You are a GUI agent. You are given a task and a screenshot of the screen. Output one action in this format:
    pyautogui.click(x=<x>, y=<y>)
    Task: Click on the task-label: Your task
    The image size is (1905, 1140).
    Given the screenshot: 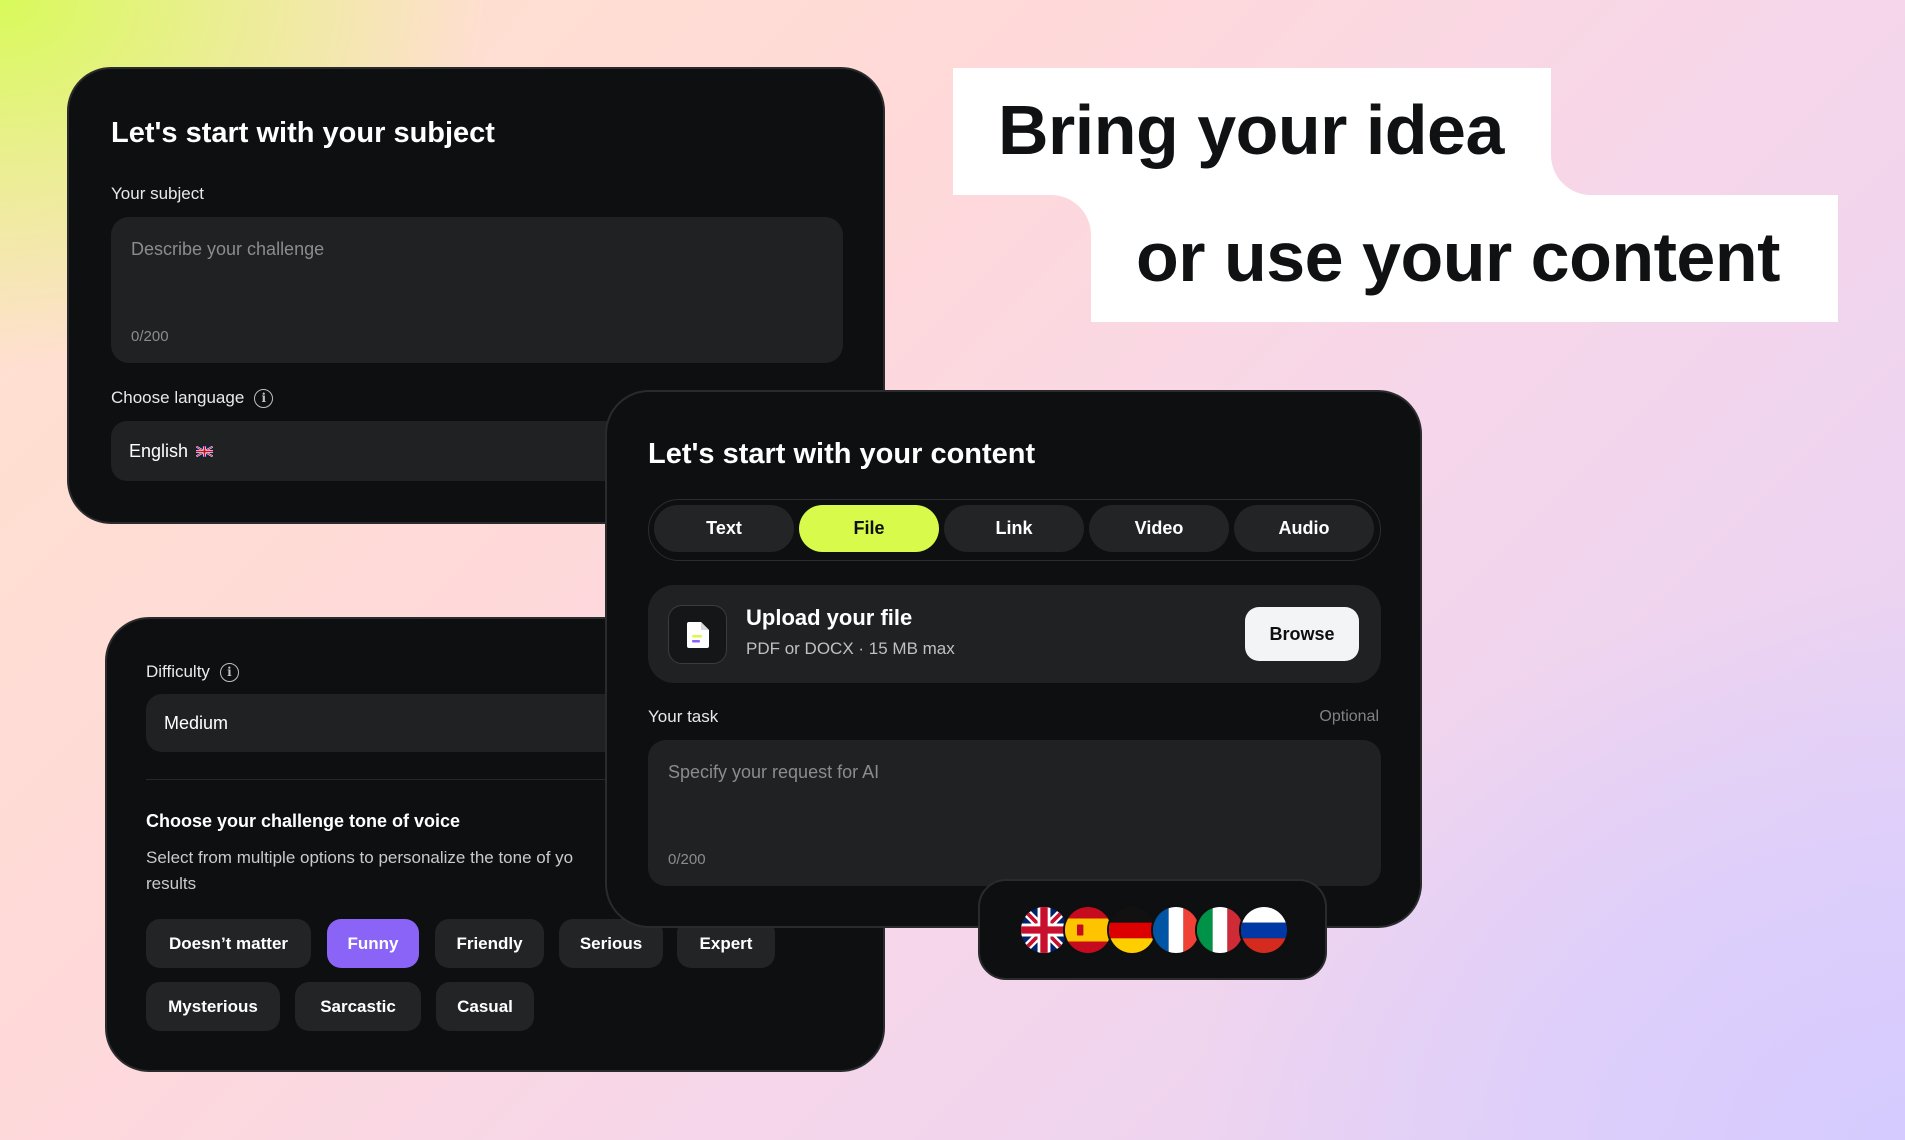 What is the action you would take?
    pyautogui.click(x=683, y=716)
    